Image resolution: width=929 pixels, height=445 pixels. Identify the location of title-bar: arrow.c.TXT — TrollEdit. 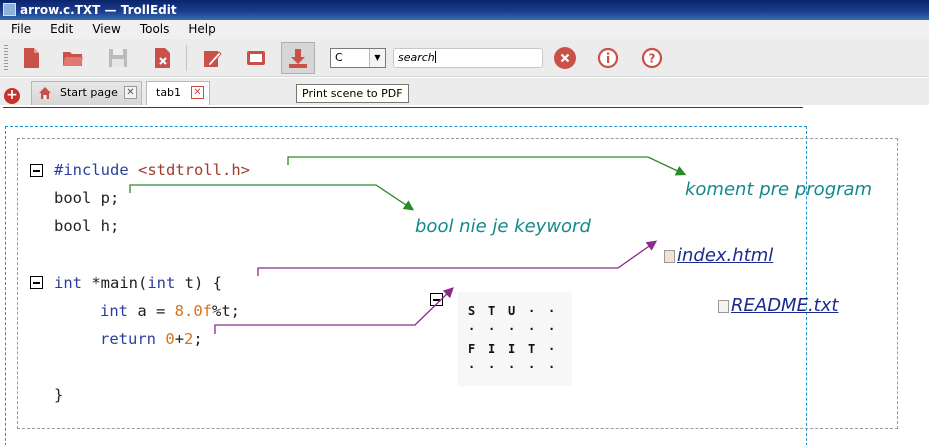
(464, 10).